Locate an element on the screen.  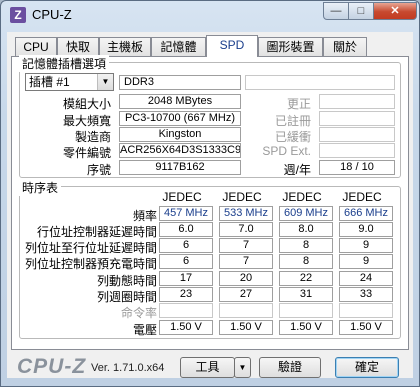
spd-ext-value is located at coordinates (357, 150).